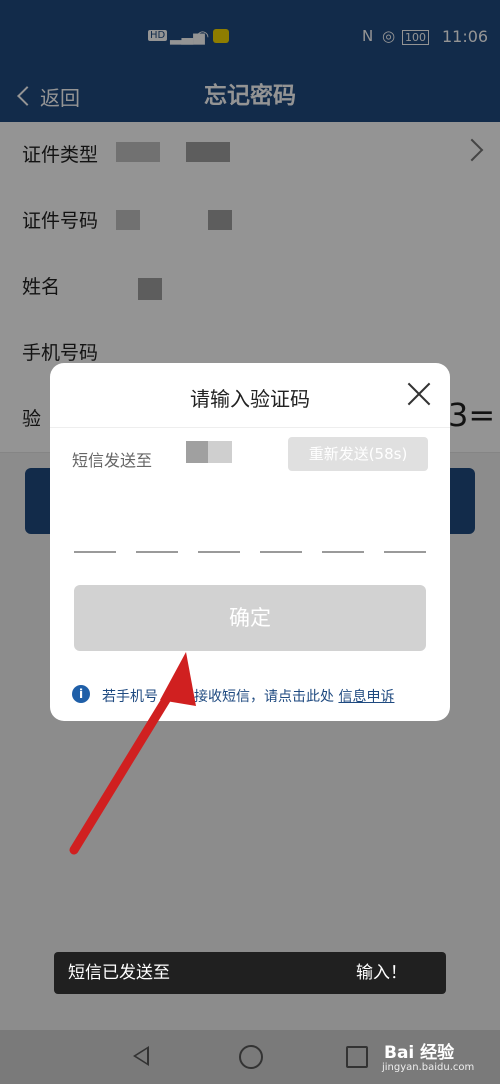  What do you see at coordinates (381, 973) in the screenshot?
I see `toast-right: 输入！` at bounding box center [381, 973].